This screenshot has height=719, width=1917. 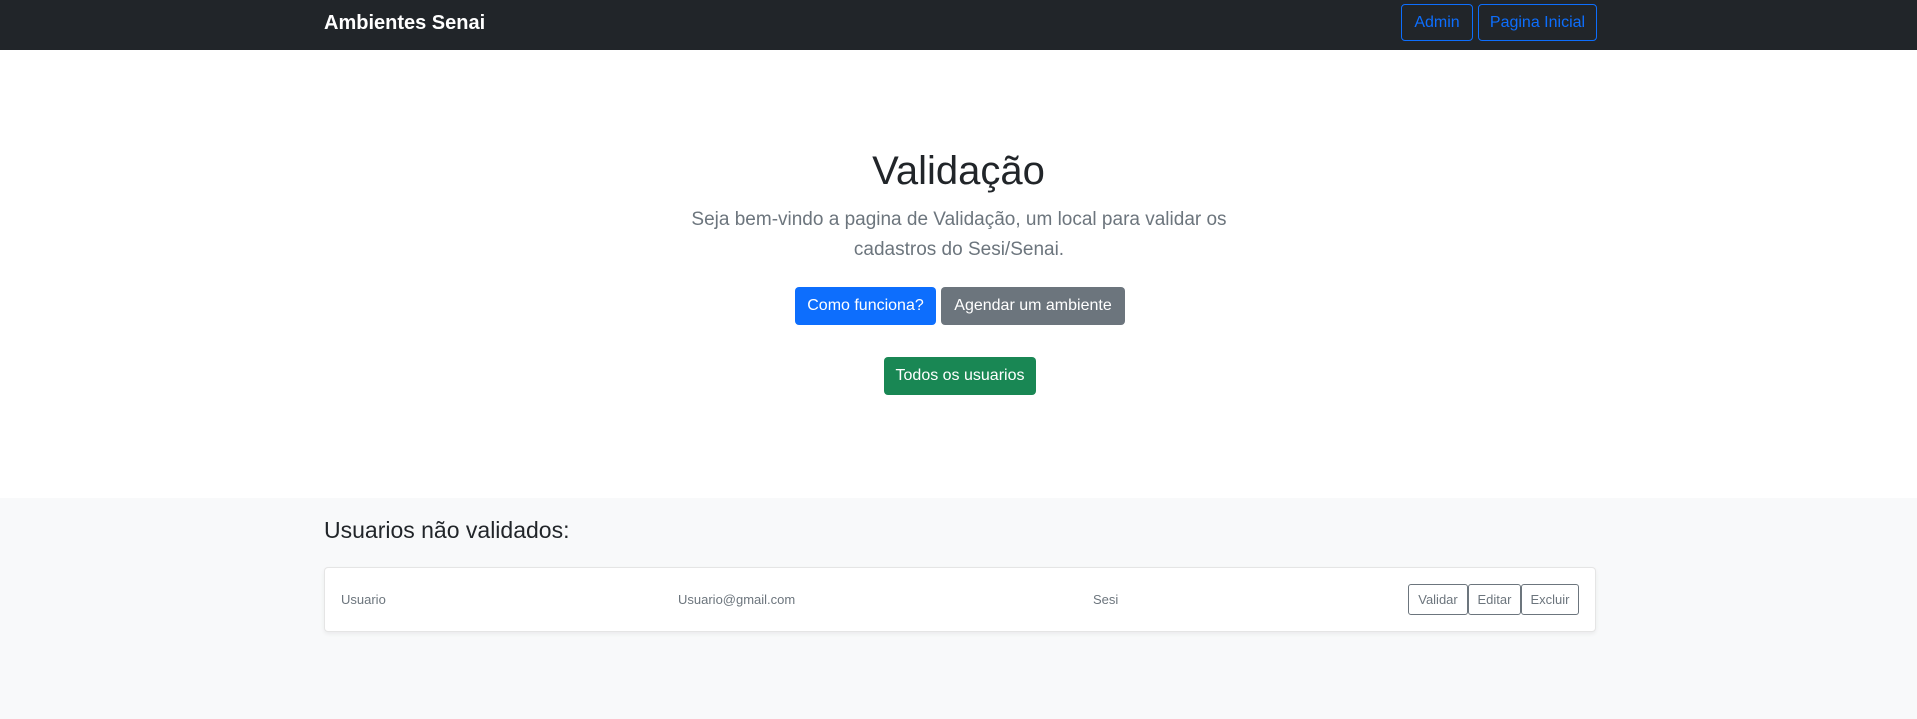 I want to click on user-name: Usuario, so click(x=363, y=599).